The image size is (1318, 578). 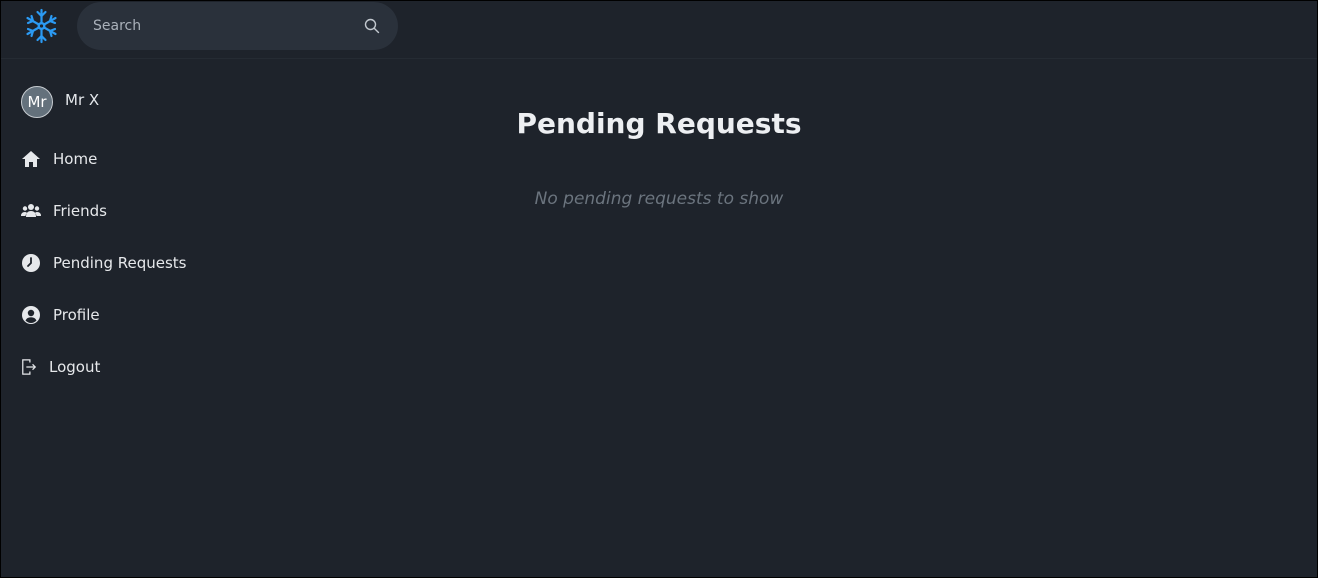 I want to click on empty-state-message: No pending requests to show, so click(x=659, y=199).